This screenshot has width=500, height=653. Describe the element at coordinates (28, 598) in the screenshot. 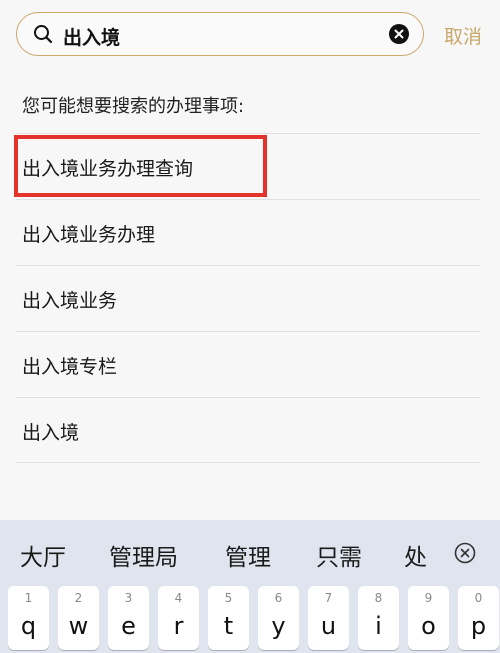

I see `key-number: 1` at that location.